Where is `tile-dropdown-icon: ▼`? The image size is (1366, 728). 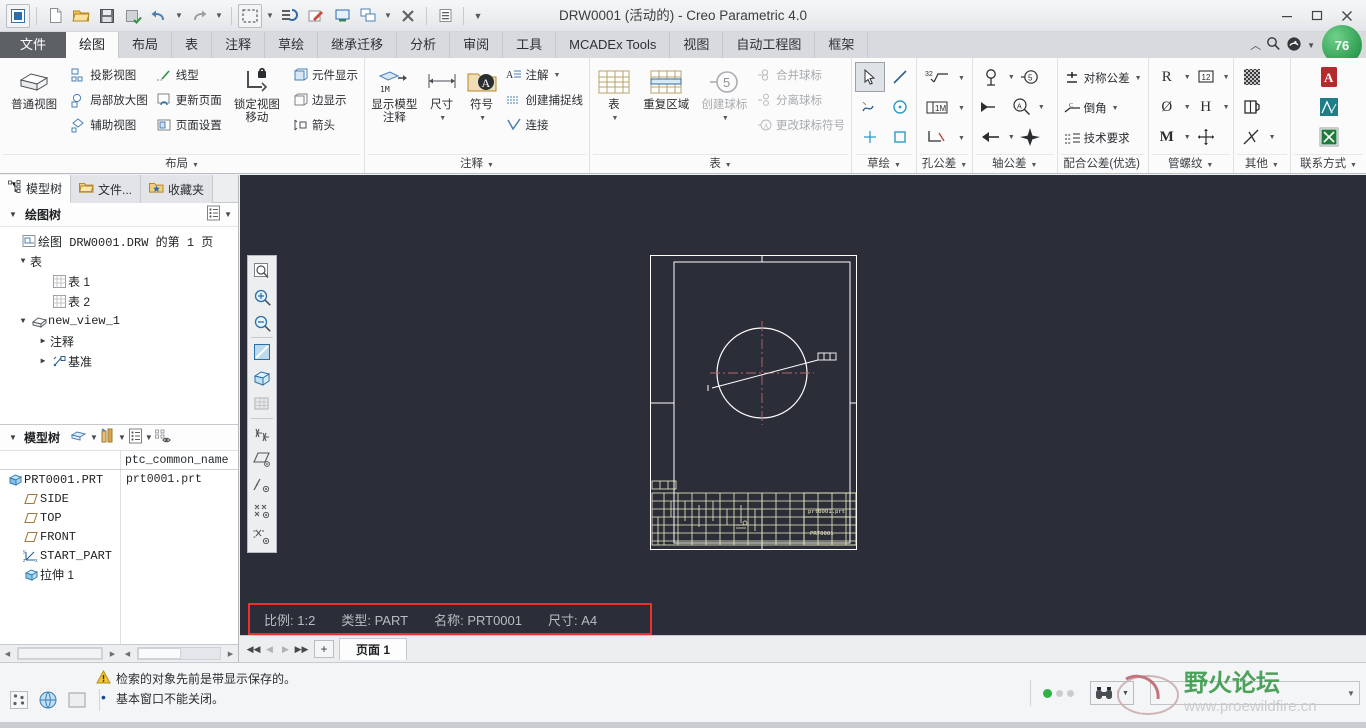 tile-dropdown-icon: ▼ is located at coordinates (388, 16).